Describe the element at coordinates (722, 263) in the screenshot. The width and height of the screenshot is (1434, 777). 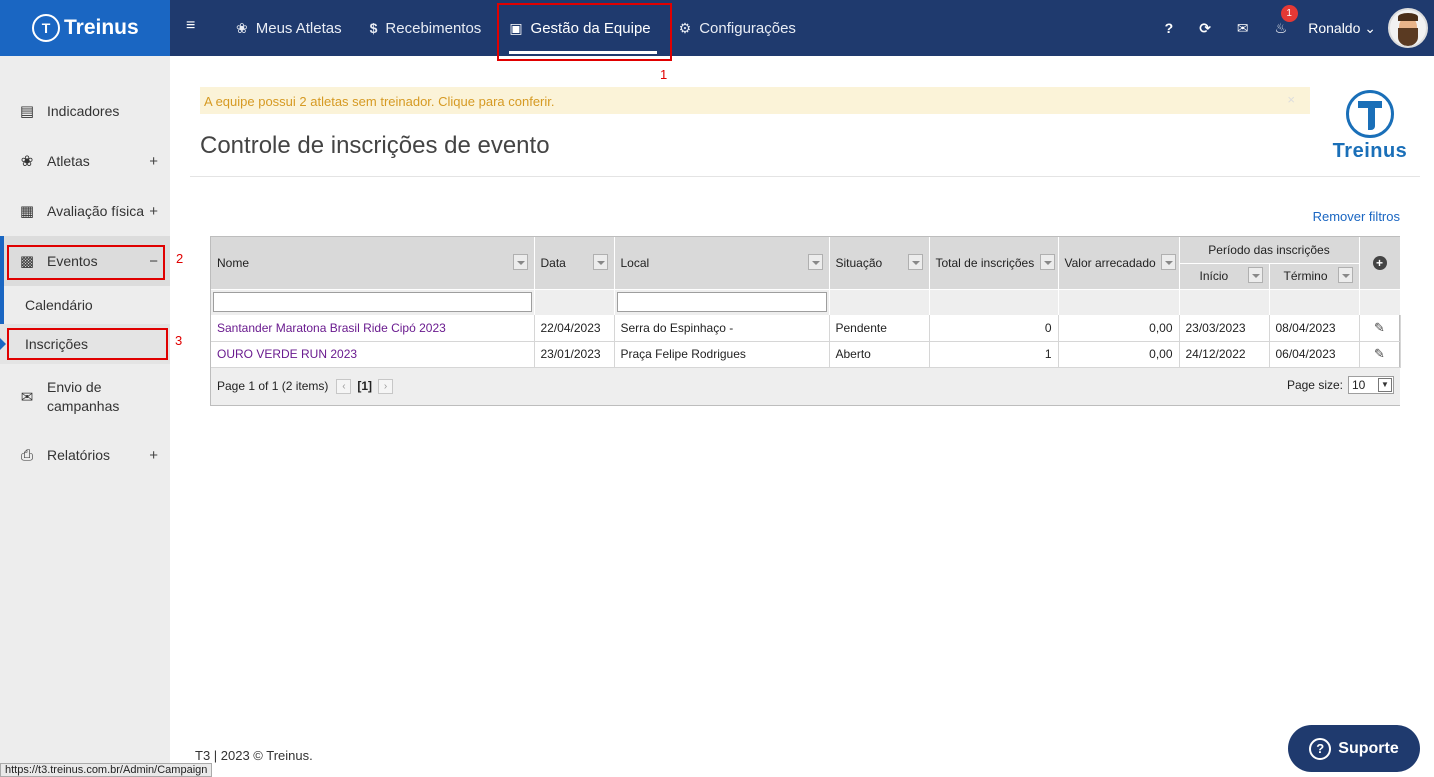
I see `column-header-local: Local` at that location.